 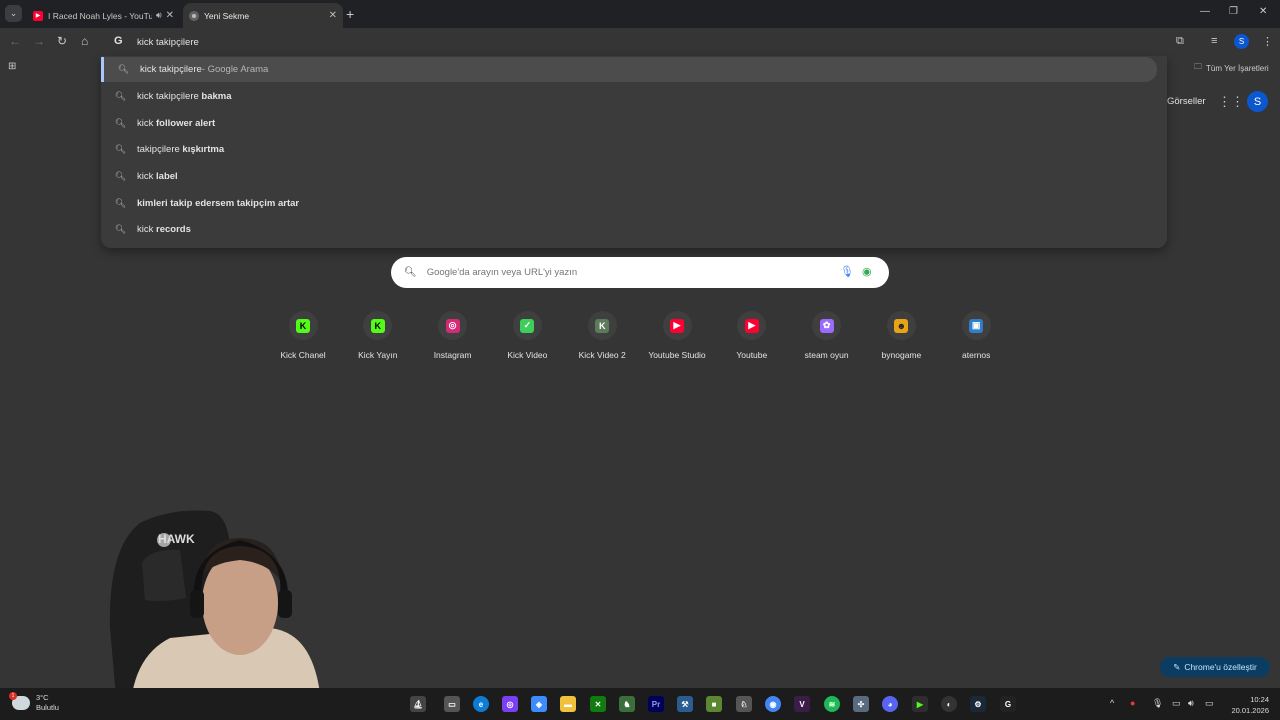 I want to click on chrome-icon, so click(x=194, y=15).